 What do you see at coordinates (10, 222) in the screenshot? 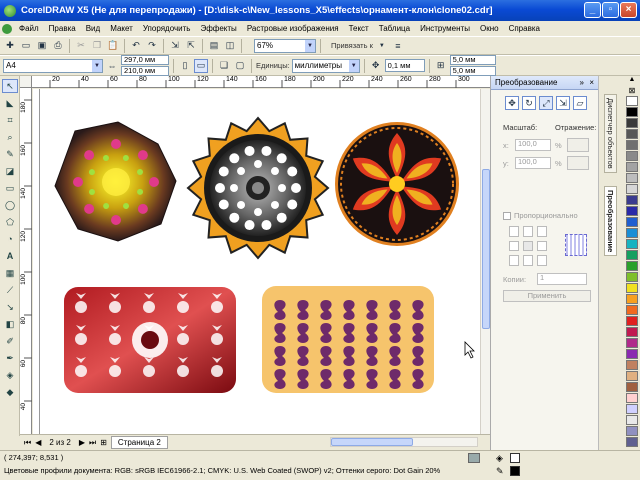
I see `polygon-tool-icon: ⬠` at bounding box center [10, 222].